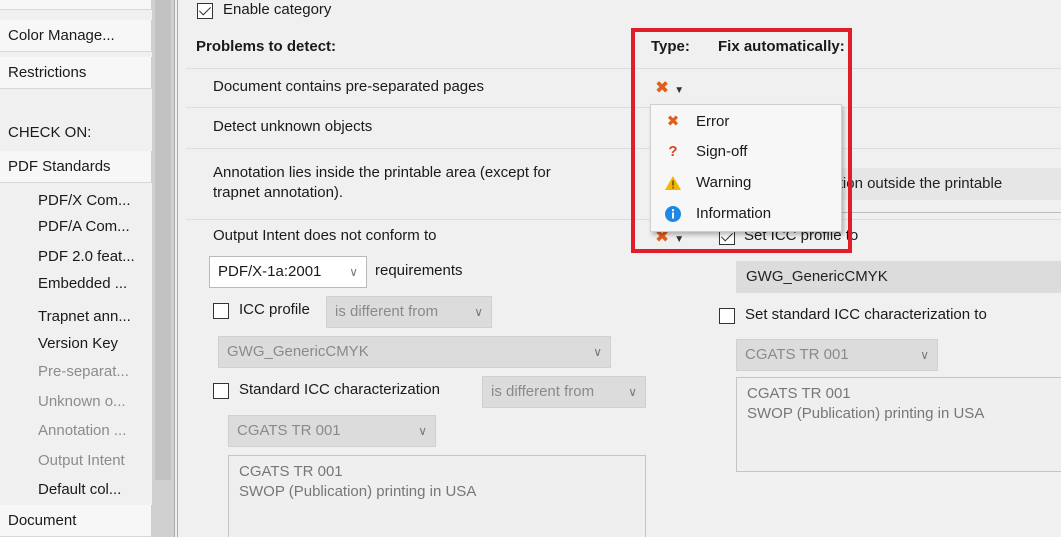 This screenshot has height=537, width=1061. Describe the element at coordinates (277, 9) in the screenshot. I see `enable-category-label: Enable category` at that location.